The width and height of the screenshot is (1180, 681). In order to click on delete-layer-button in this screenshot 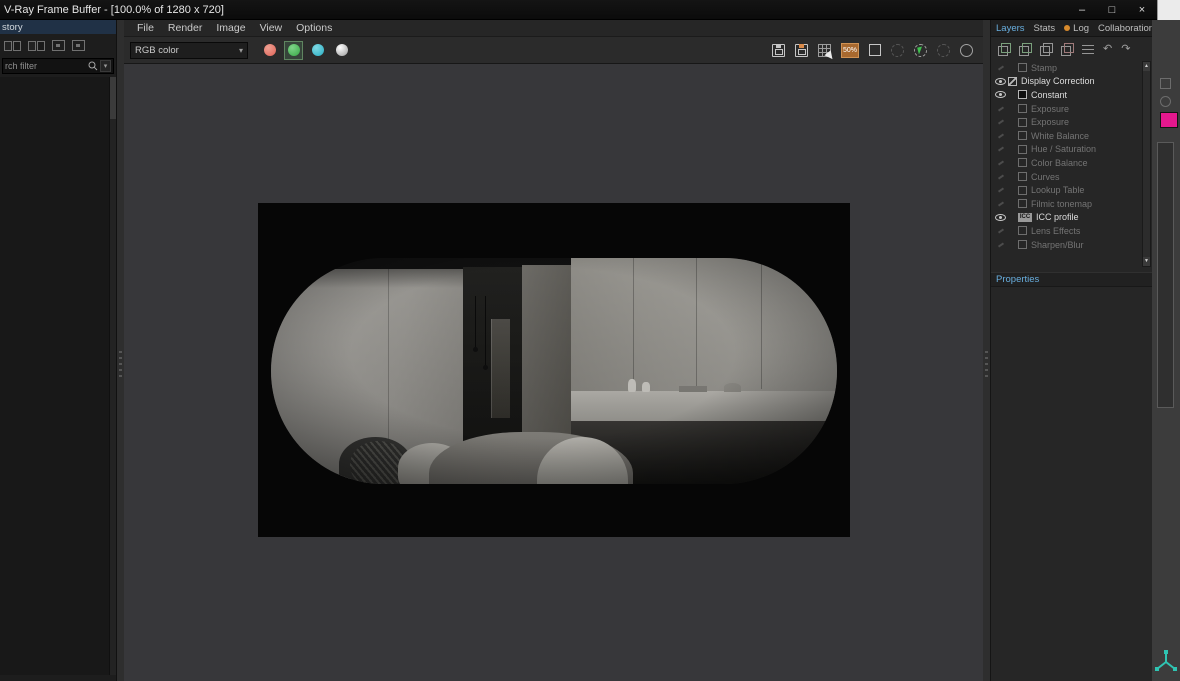, I will do `click(1067, 49)`.